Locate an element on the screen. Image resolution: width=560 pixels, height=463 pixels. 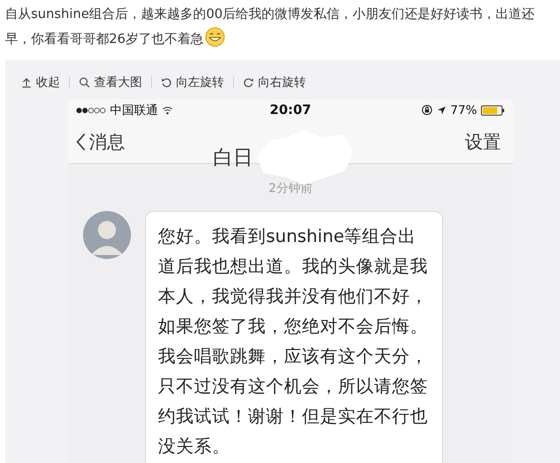
toolbar-link: 向左旋转 is located at coordinates (192, 82).